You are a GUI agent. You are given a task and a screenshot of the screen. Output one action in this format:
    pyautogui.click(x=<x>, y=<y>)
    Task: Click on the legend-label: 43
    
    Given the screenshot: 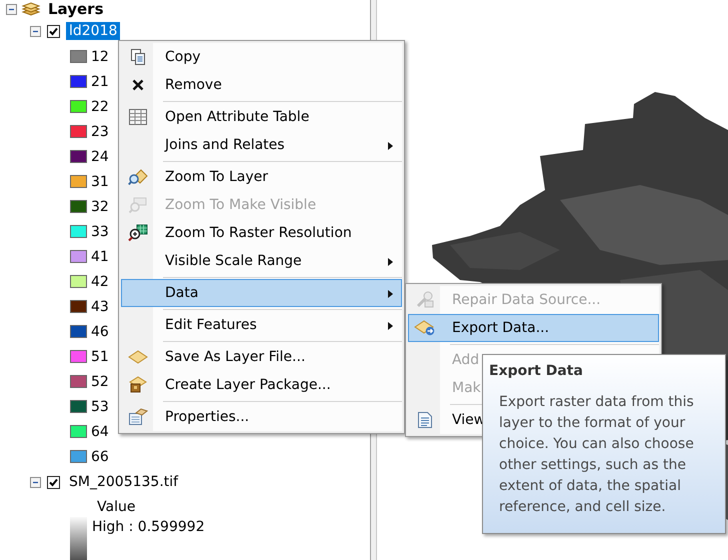 What is the action you would take?
    pyautogui.click(x=100, y=306)
    